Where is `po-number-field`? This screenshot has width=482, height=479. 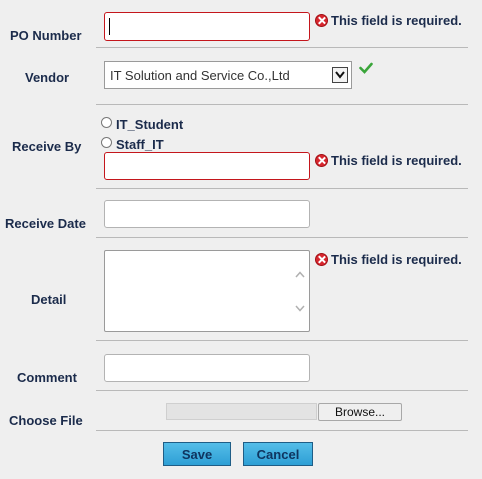 po-number-field is located at coordinates (207, 26).